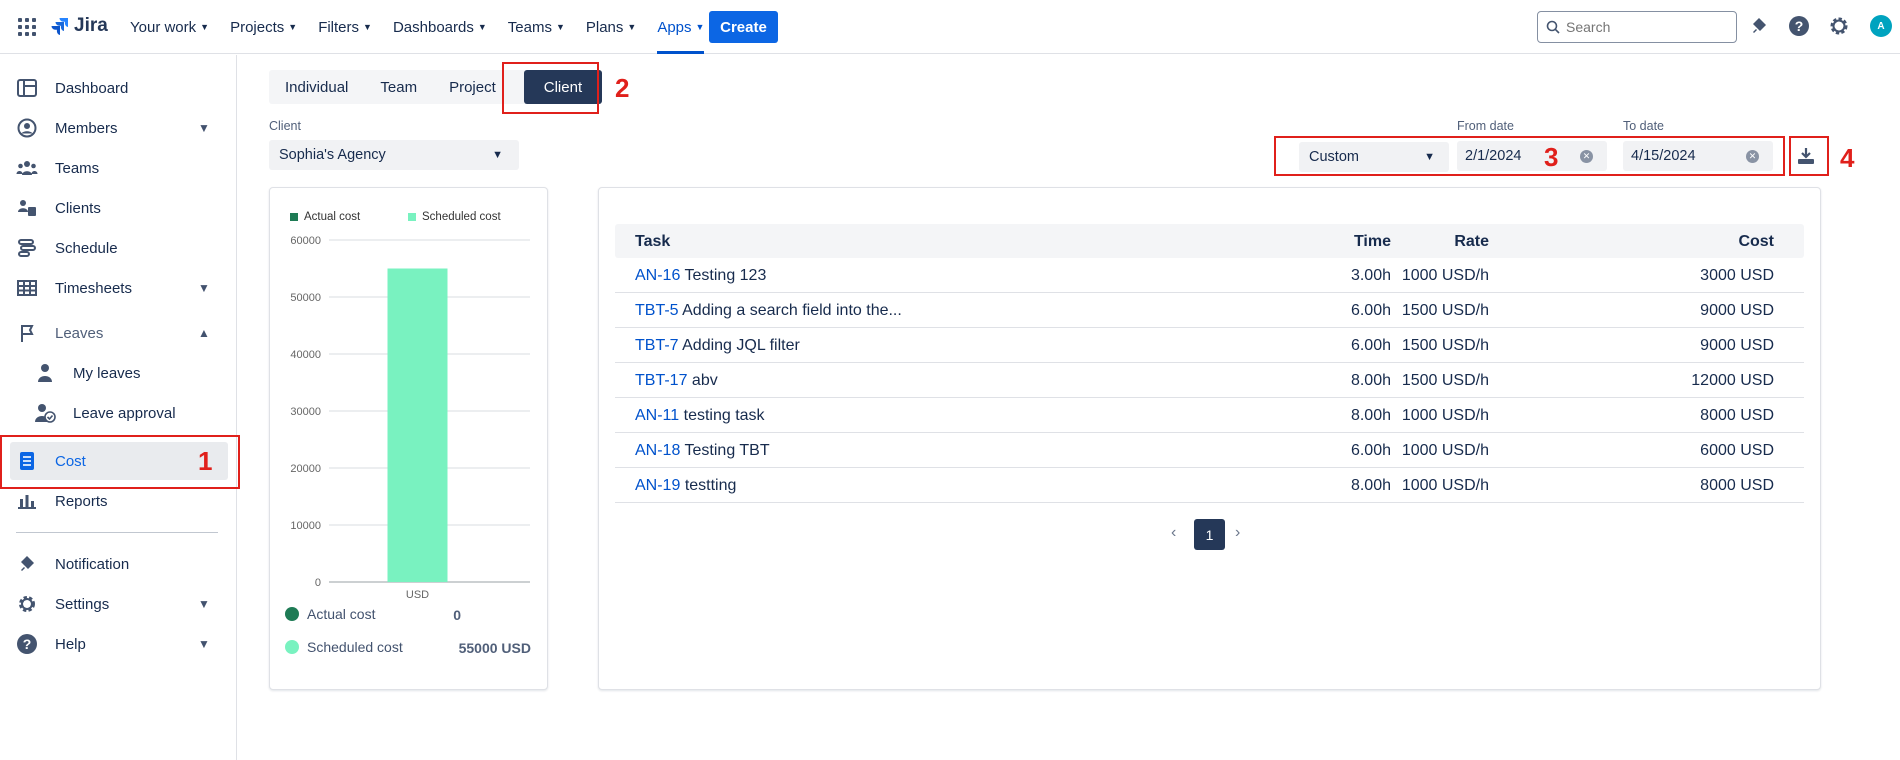  What do you see at coordinates (345, 27) in the screenshot?
I see `nav-filters: Filters ▼` at bounding box center [345, 27].